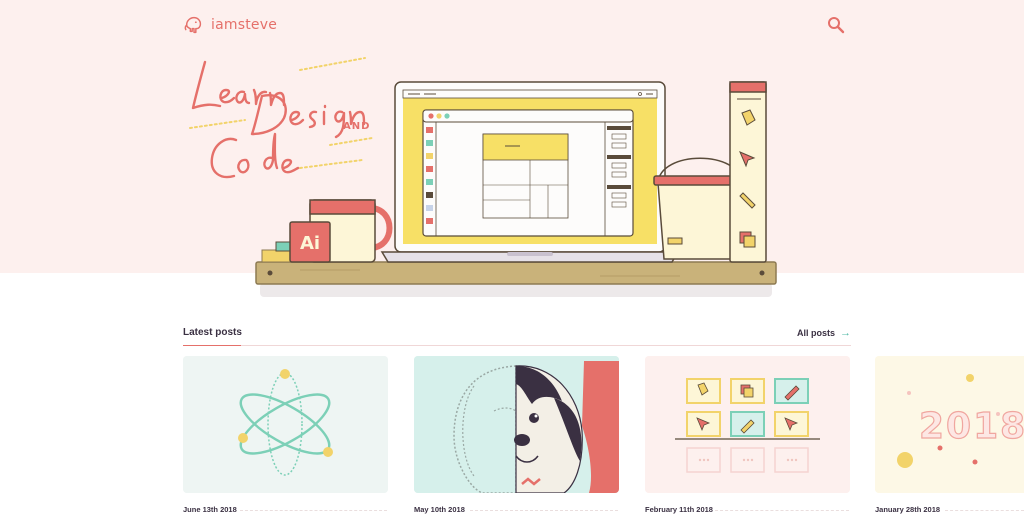  I want to click on search-icon, so click(836, 25).